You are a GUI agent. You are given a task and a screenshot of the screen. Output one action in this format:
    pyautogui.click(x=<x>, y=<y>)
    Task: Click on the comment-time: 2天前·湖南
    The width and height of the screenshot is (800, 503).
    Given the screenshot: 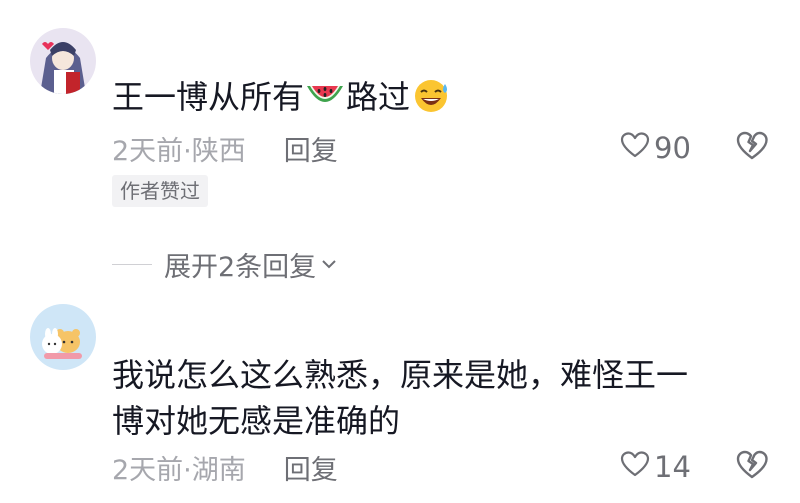 What is the action you would take?
    pyautogui.click(x=179, y=470)
    